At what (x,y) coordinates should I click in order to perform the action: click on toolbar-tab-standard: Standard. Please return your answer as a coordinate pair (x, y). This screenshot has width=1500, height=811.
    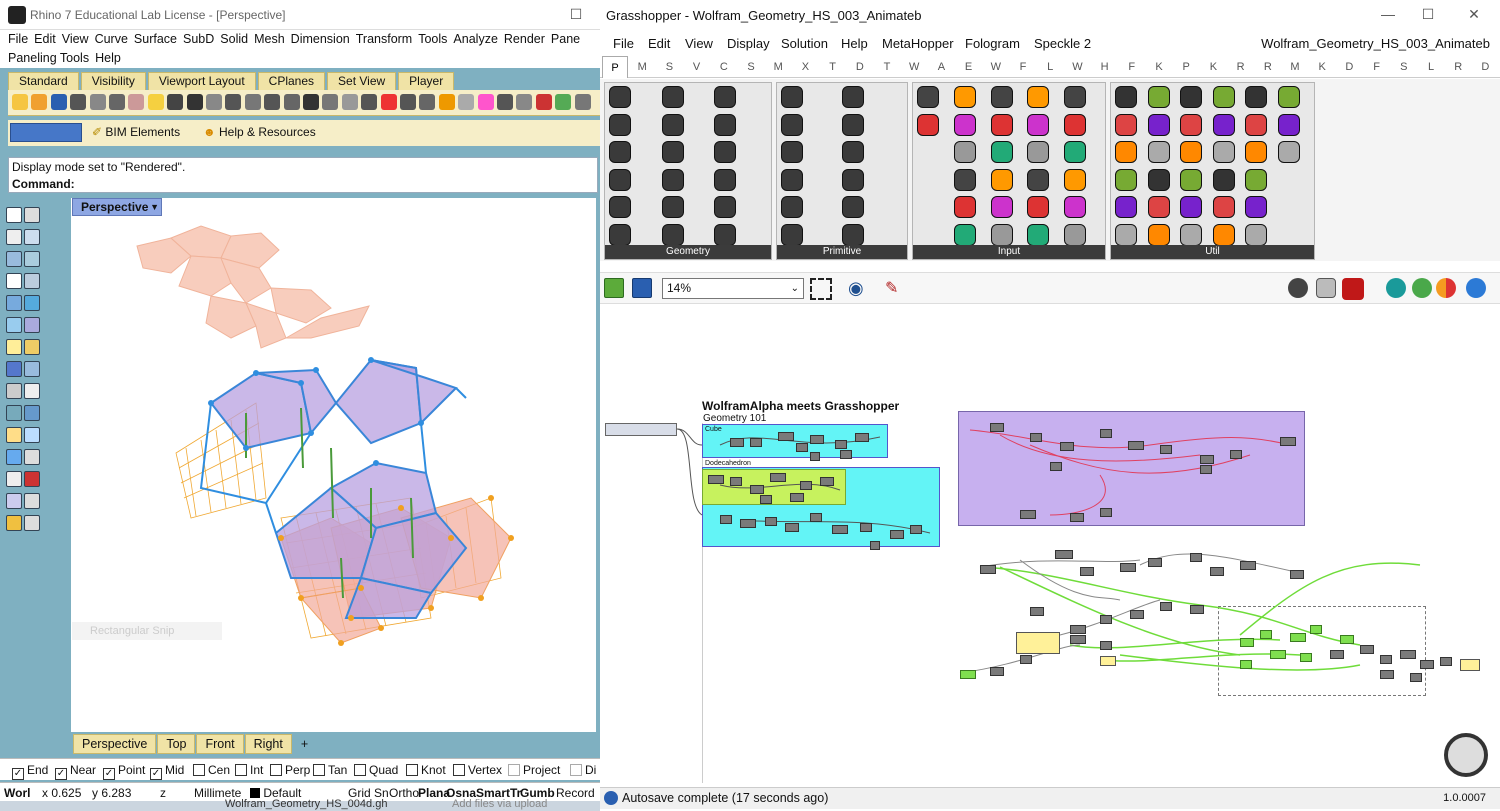
    Looking at the image, I should click on (43, 81).